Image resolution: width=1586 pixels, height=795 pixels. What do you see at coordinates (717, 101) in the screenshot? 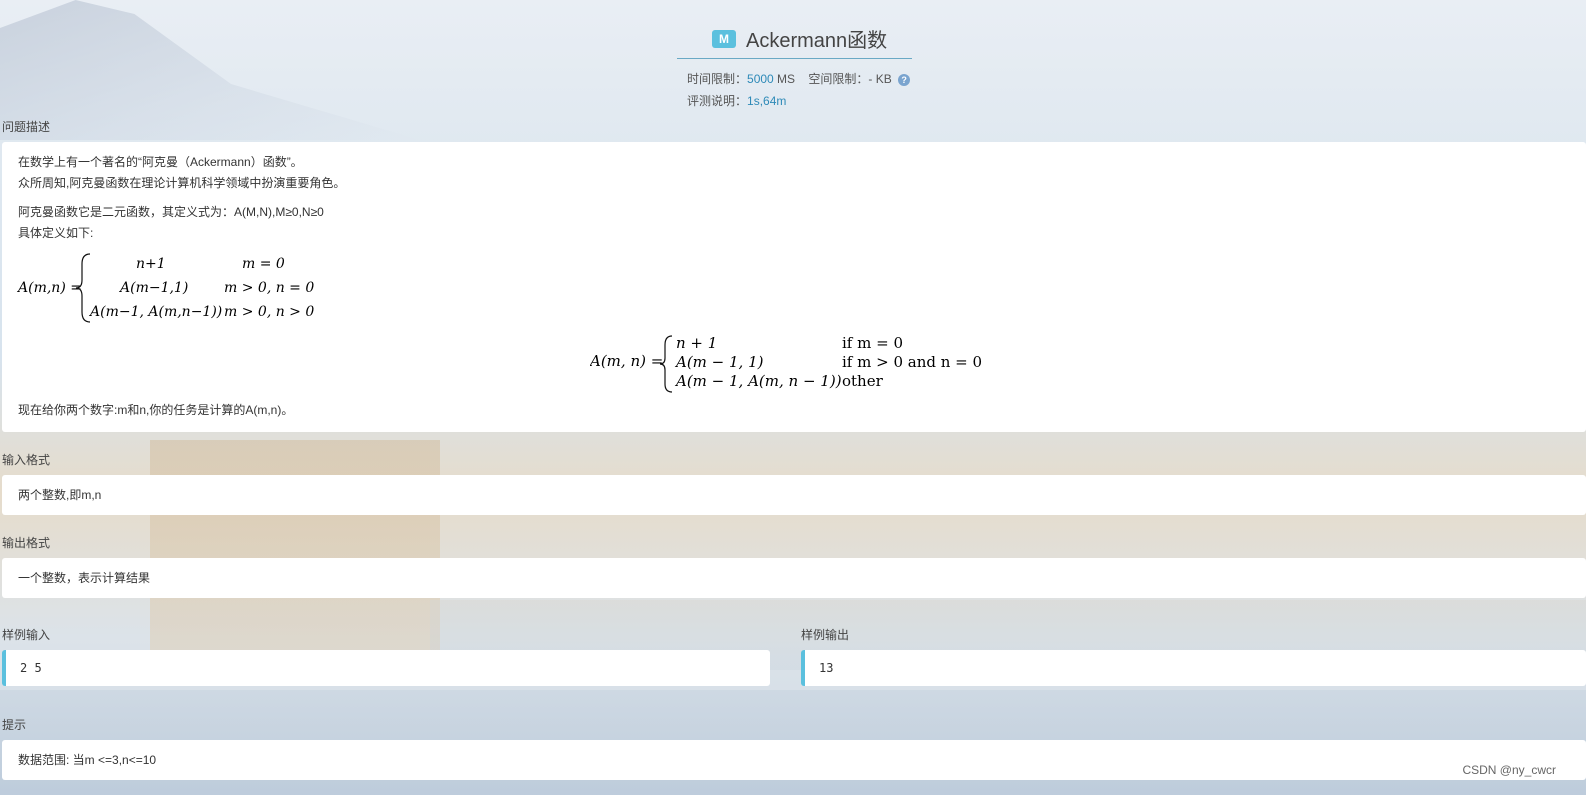
I see `judge-label: 评测说明：` at bounding box center [717, 101].